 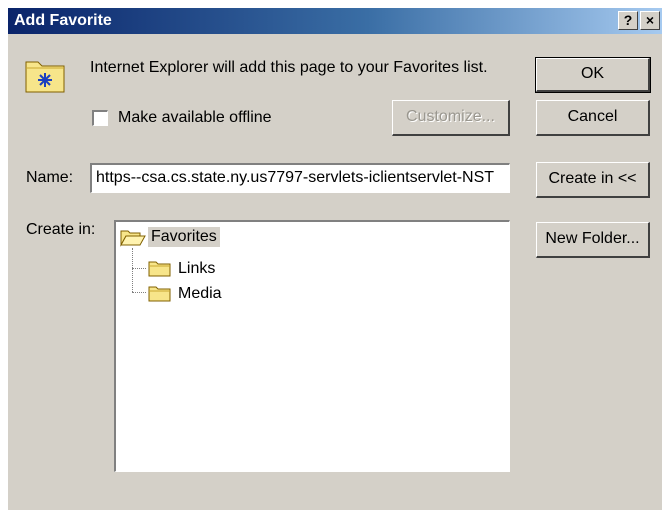 What do you see at coordinates (100, 118) in the screenshot?
I see `make-offline-checkbox` at bounding box center [100, 118].